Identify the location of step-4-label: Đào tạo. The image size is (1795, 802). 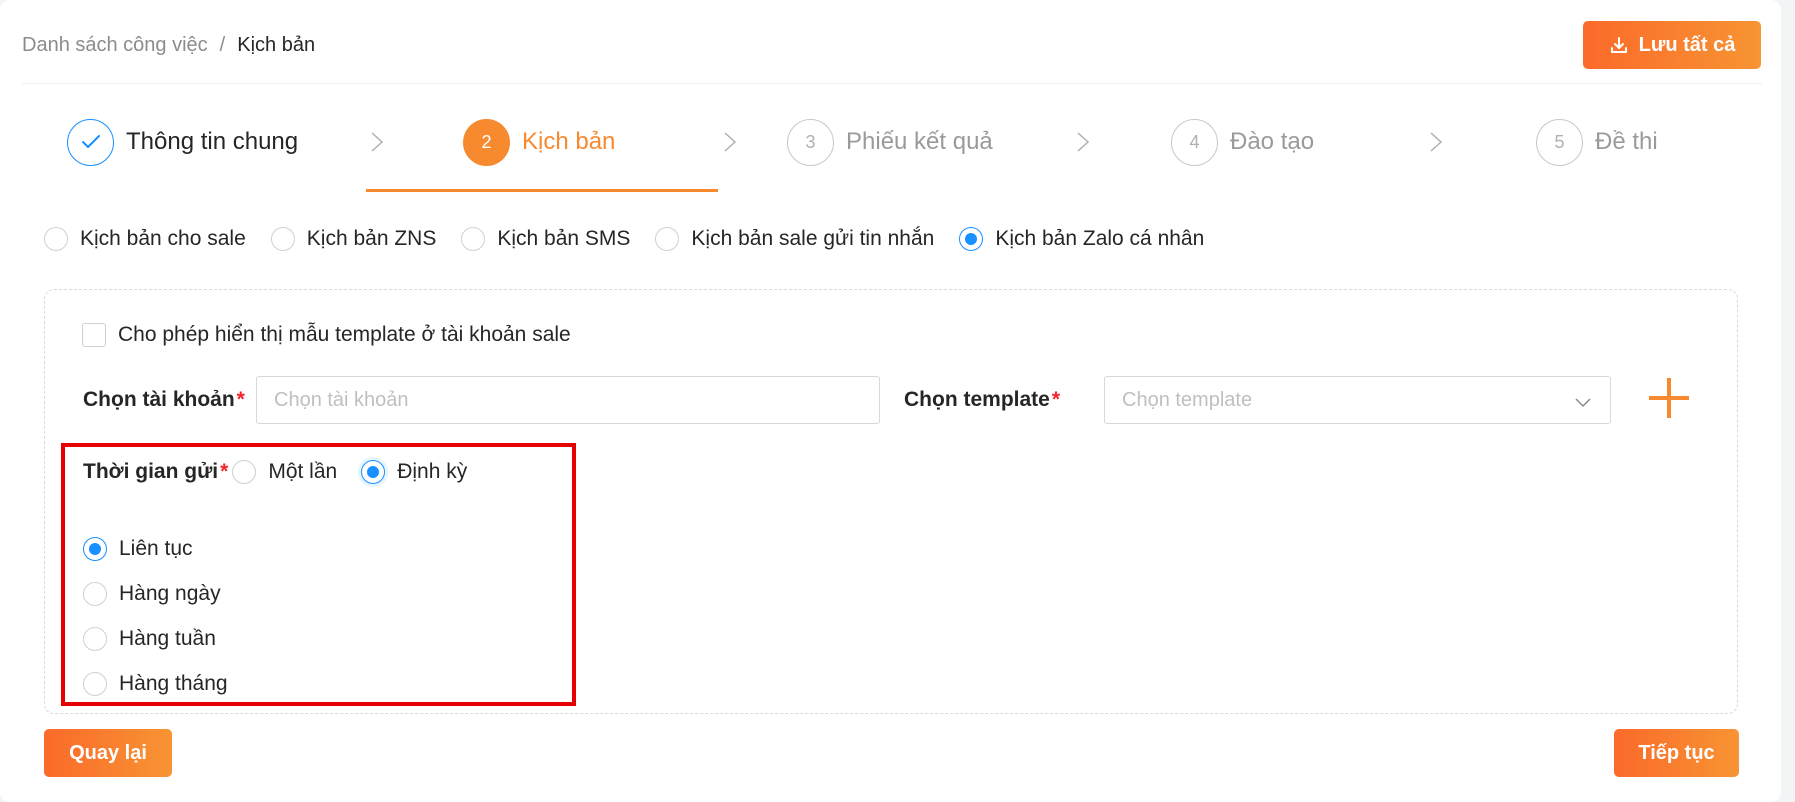
(1272, 141).